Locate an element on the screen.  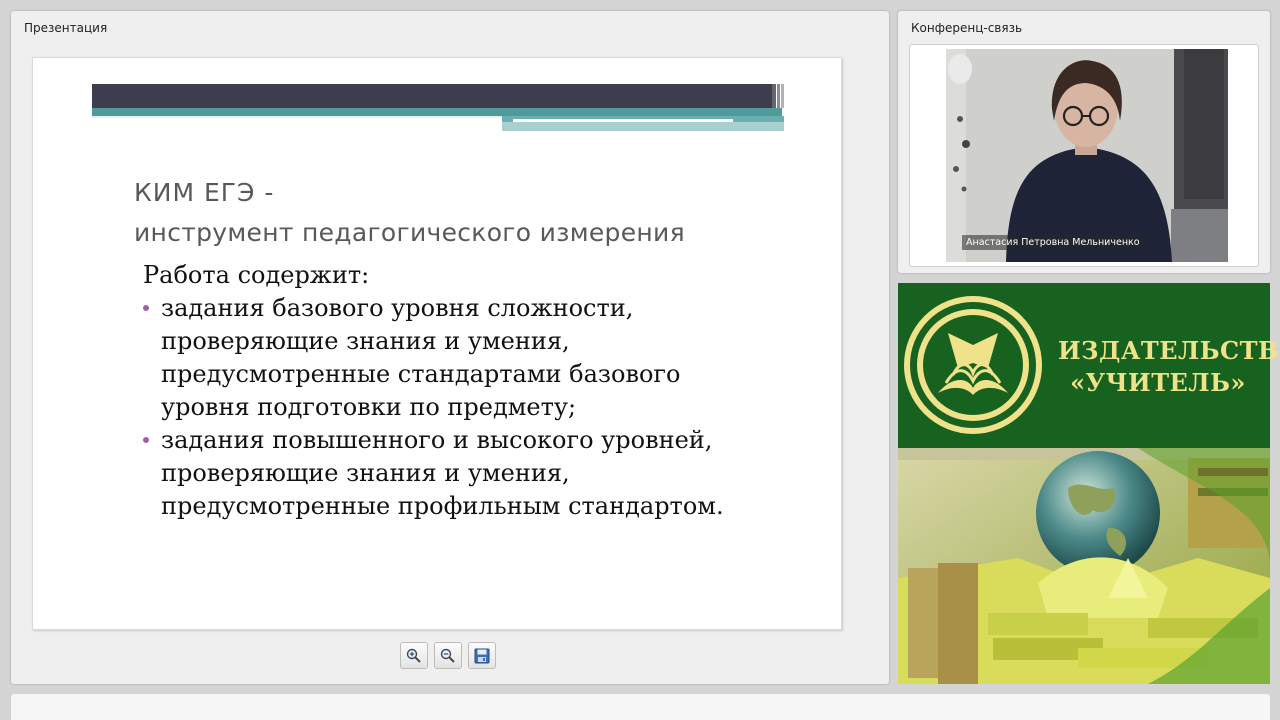
slide-lead: Работа содержит: is located at coordinates (256, 275).